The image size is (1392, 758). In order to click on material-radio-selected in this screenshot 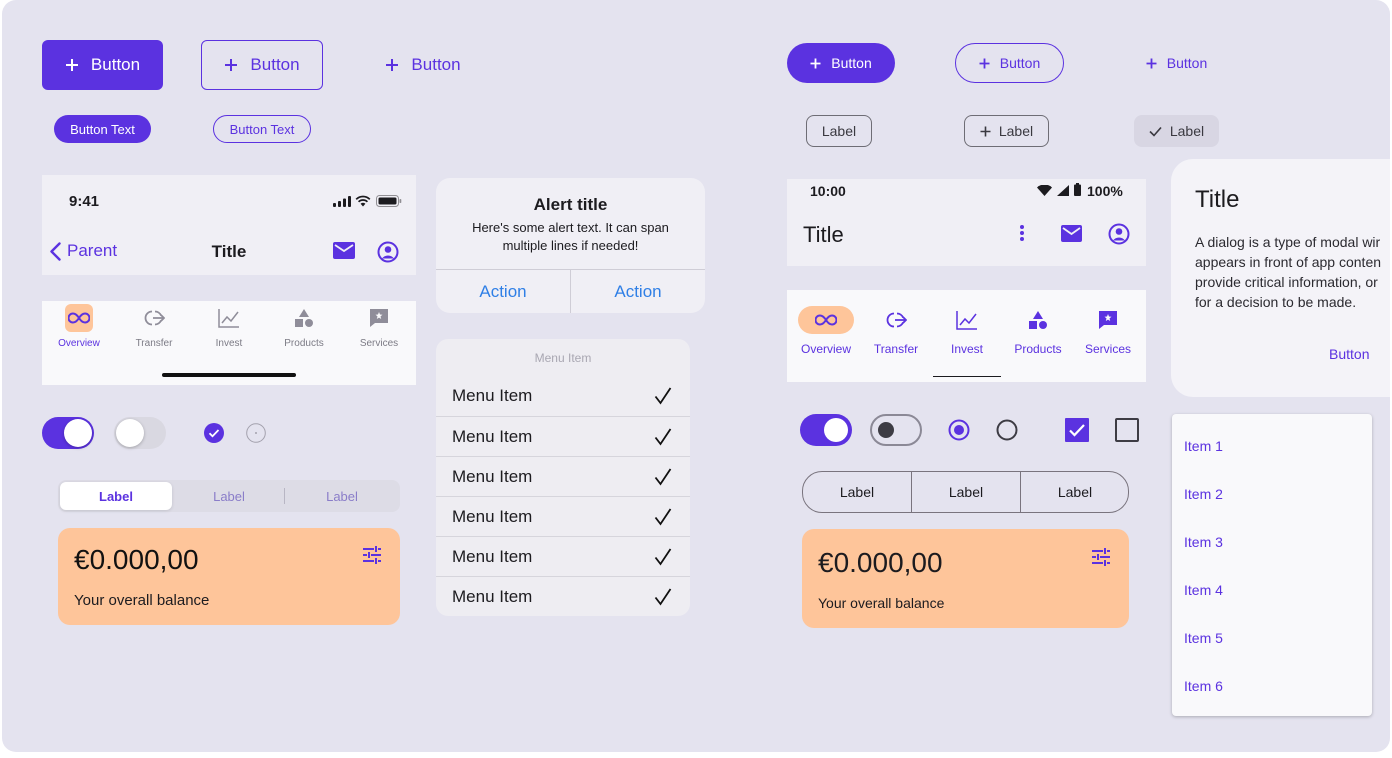, I will do `click(959, 430)`.